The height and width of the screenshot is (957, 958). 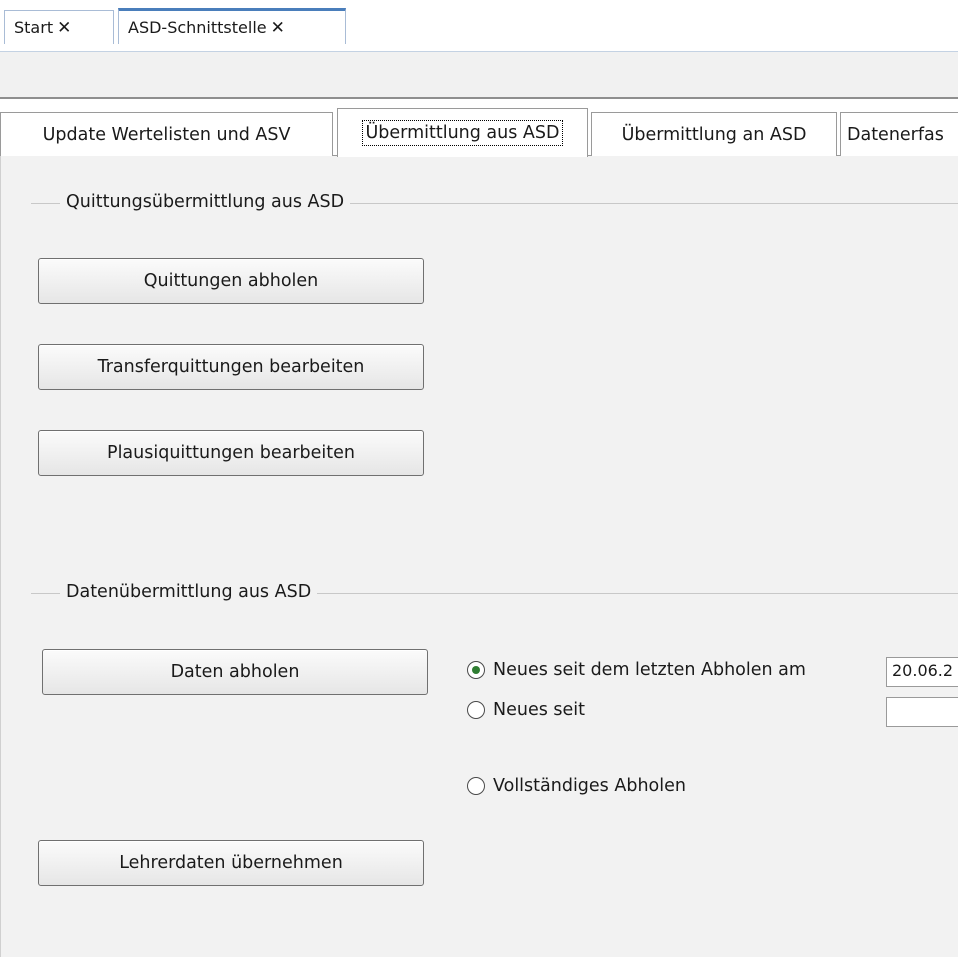 What do you see at coordinates (231, 367) in the screenshot?
I see `transferquittungen-button: Transferquittungen bearbeiten` at bounding box center [231, 367].